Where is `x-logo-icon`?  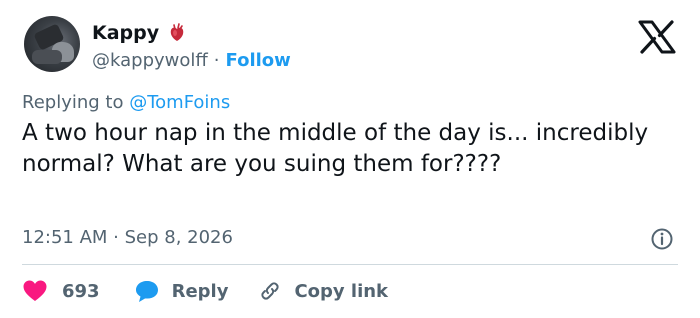 x-logo-icon is located at coordinates (657, 37).